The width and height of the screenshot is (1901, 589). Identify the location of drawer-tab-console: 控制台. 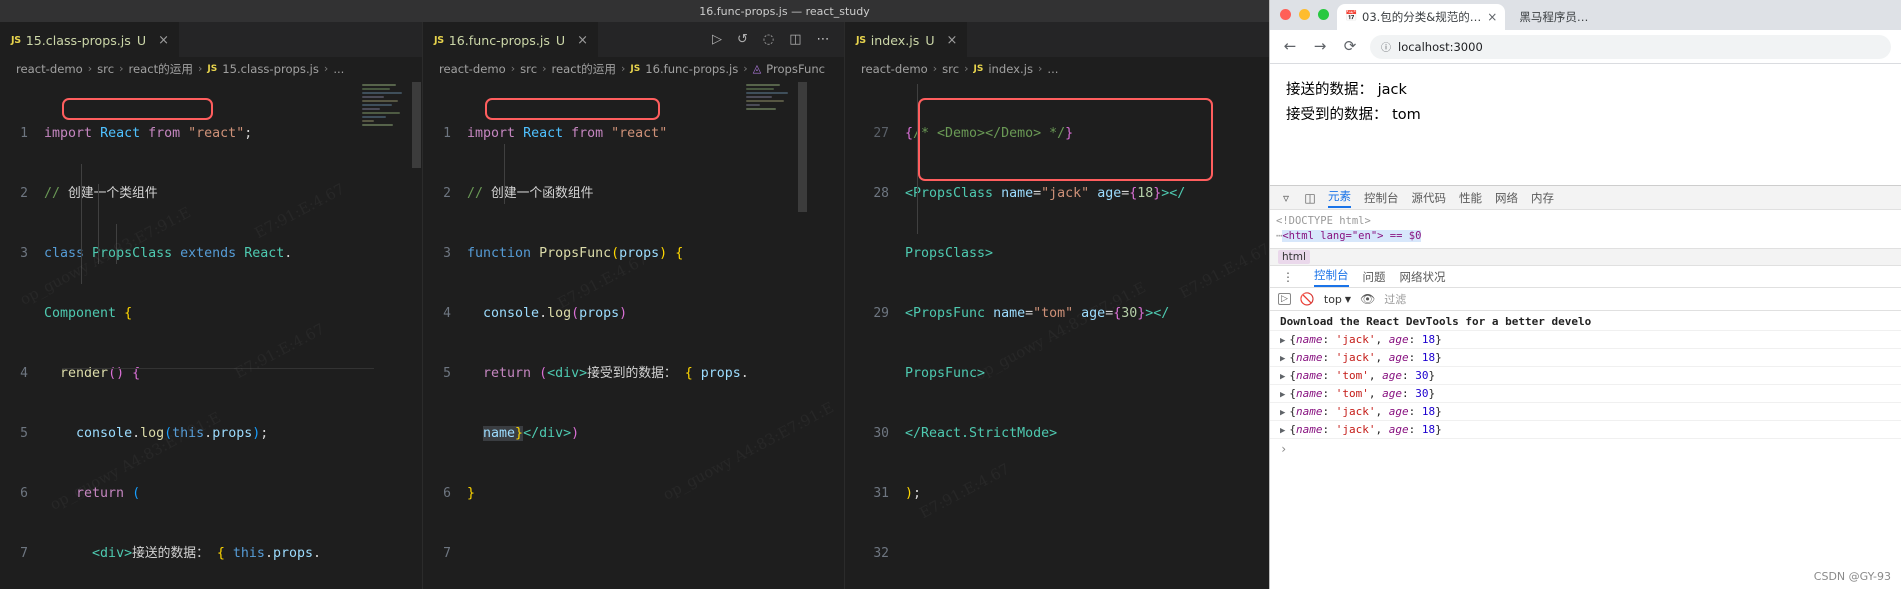
(1331, 277).